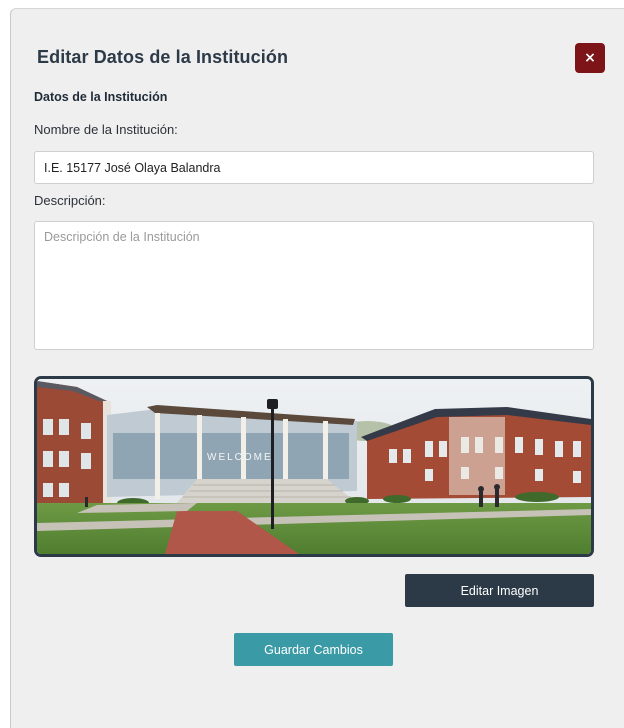 This screenshot has width=624, height=728. I want to click on close-button: ×, so click(590, 58).